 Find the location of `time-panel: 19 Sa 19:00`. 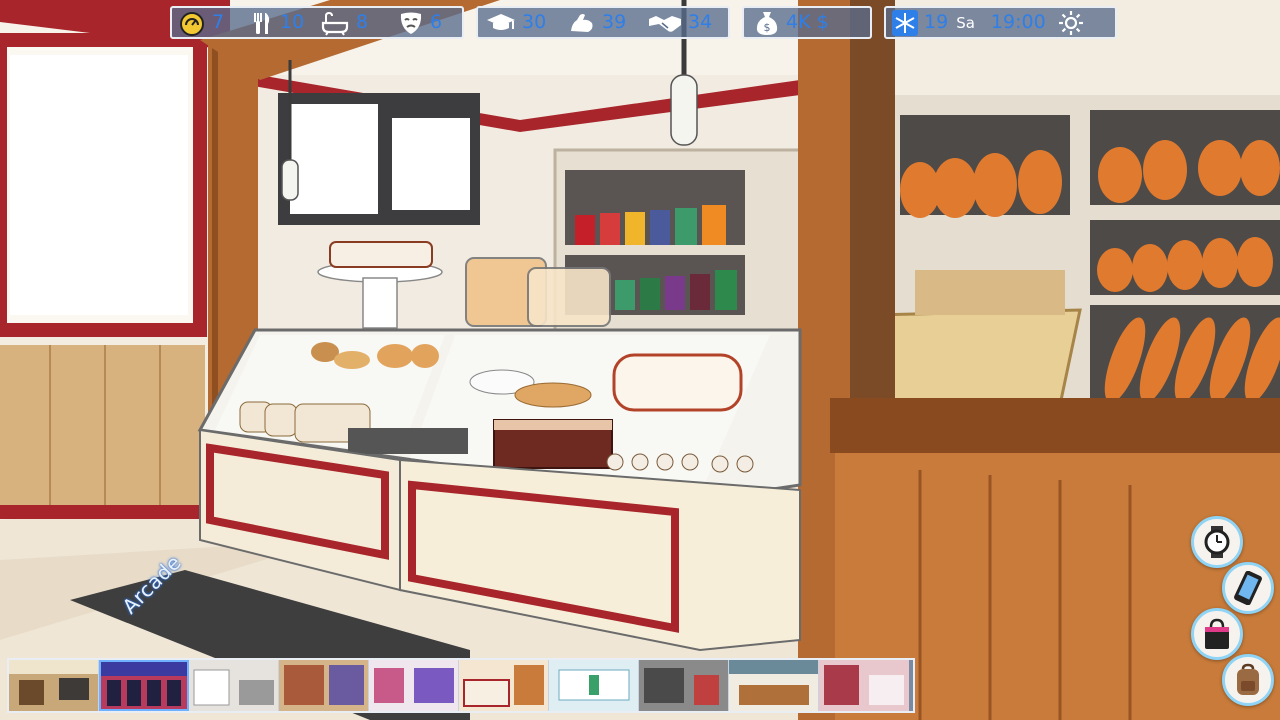

time-panel: 19 Sa 19:00 is located at coordinates (1000, 22).